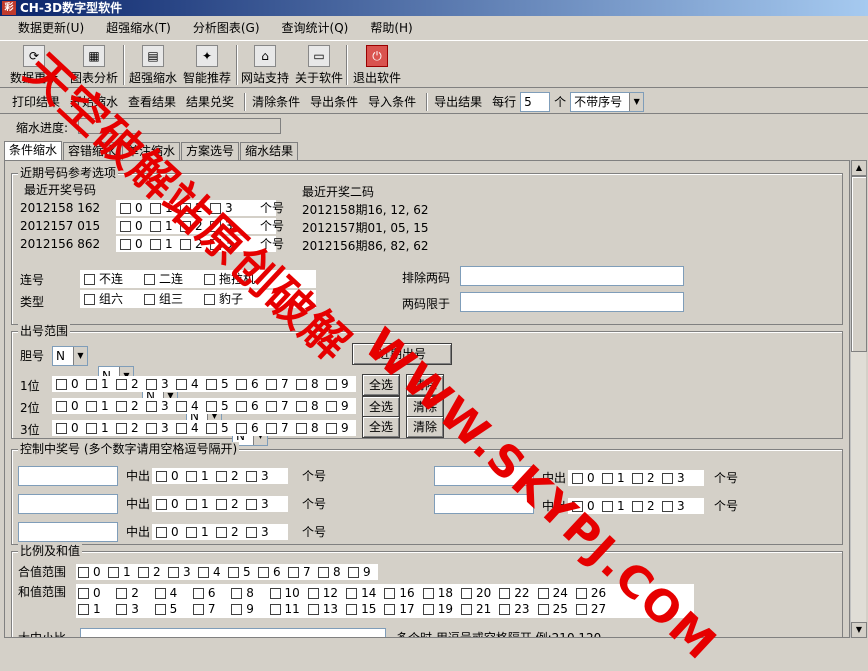 This screenshot has width=868, height=671. What do you see at coordinates (476, 593) in the screenshot?
I see `sum-option: 20` at bounding box center [476, 593].